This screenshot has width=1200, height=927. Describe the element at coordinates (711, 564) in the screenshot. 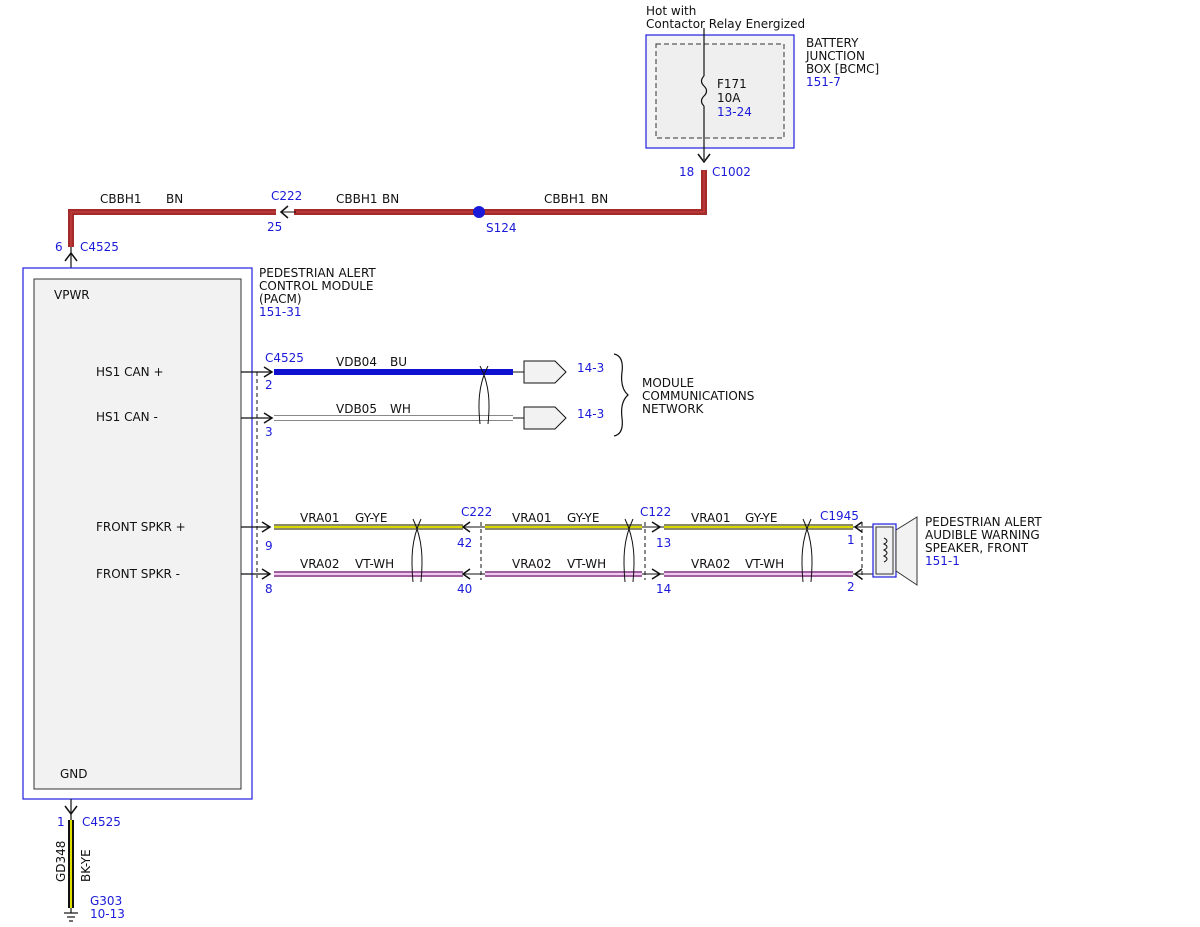

I see `spkr-minus-circuit-3: VRA02` at that location.